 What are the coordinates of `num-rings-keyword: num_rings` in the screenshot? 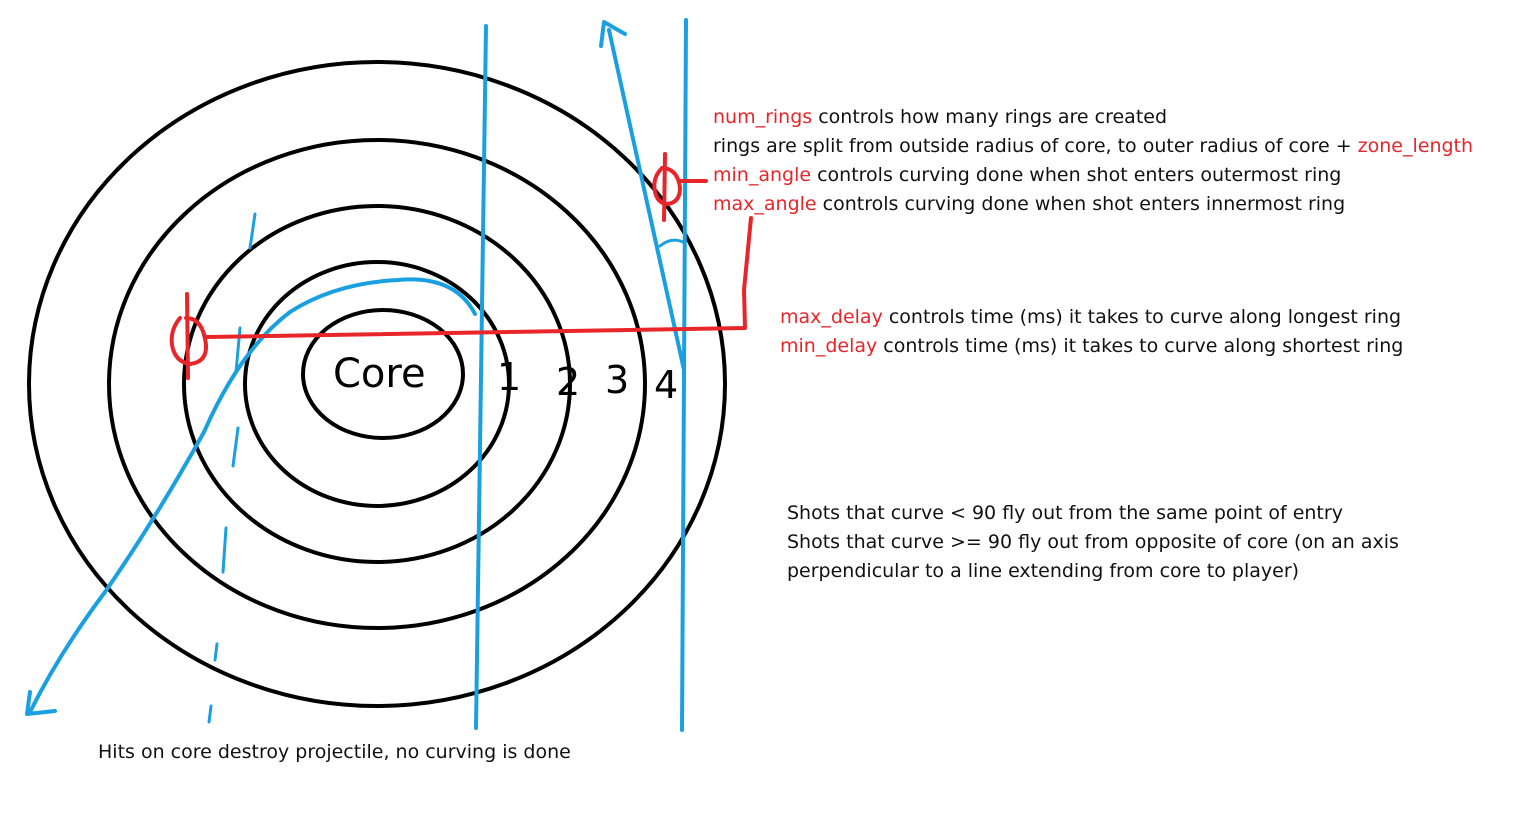 It's located at (763, 117).